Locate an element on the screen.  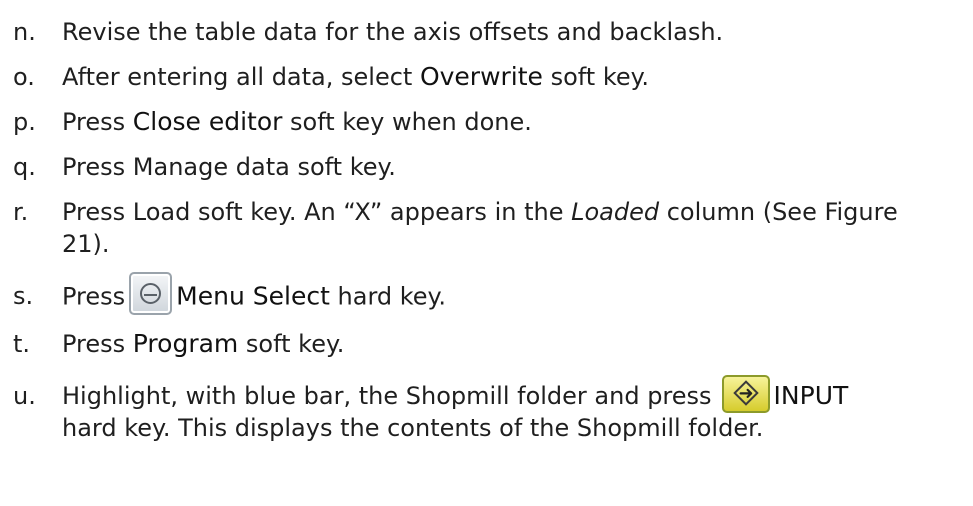
step-letter: n. is located at coordinates (24, 32).